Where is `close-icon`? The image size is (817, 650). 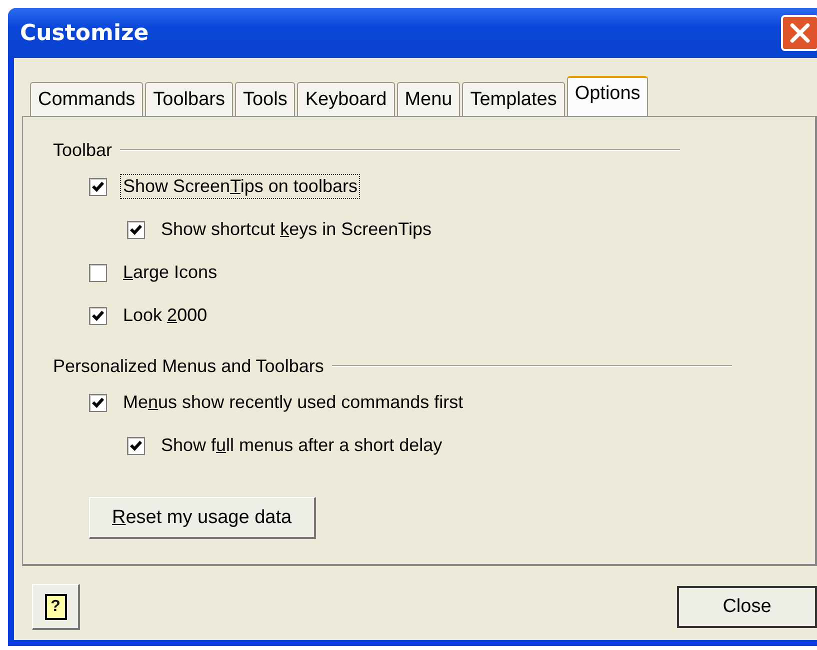
close-icon is located at coordinates (800, 33).